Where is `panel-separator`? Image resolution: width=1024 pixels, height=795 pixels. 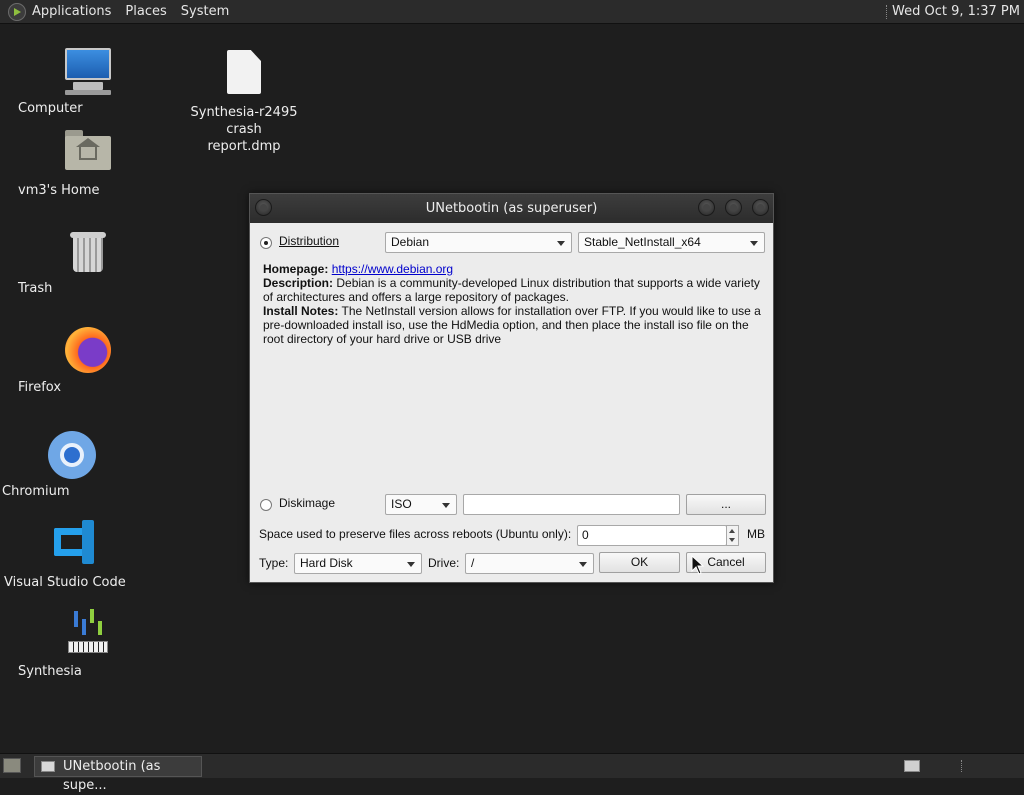
panel-separator is located at coordinates (888, 12).